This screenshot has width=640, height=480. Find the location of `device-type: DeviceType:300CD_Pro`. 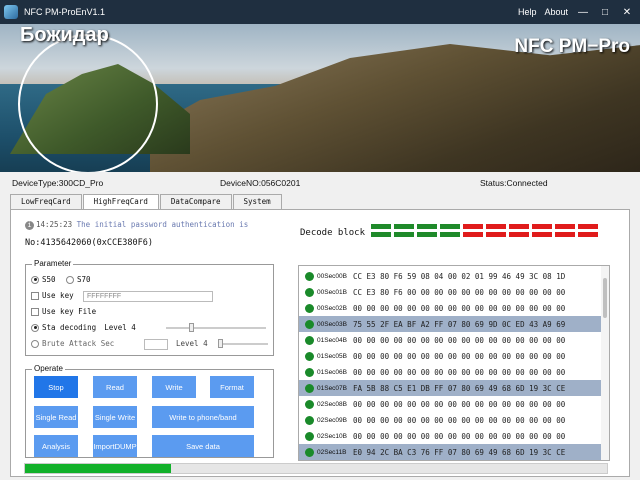

device-type: DeviceType:300CD_Pro is located at coordinates (58, 183).